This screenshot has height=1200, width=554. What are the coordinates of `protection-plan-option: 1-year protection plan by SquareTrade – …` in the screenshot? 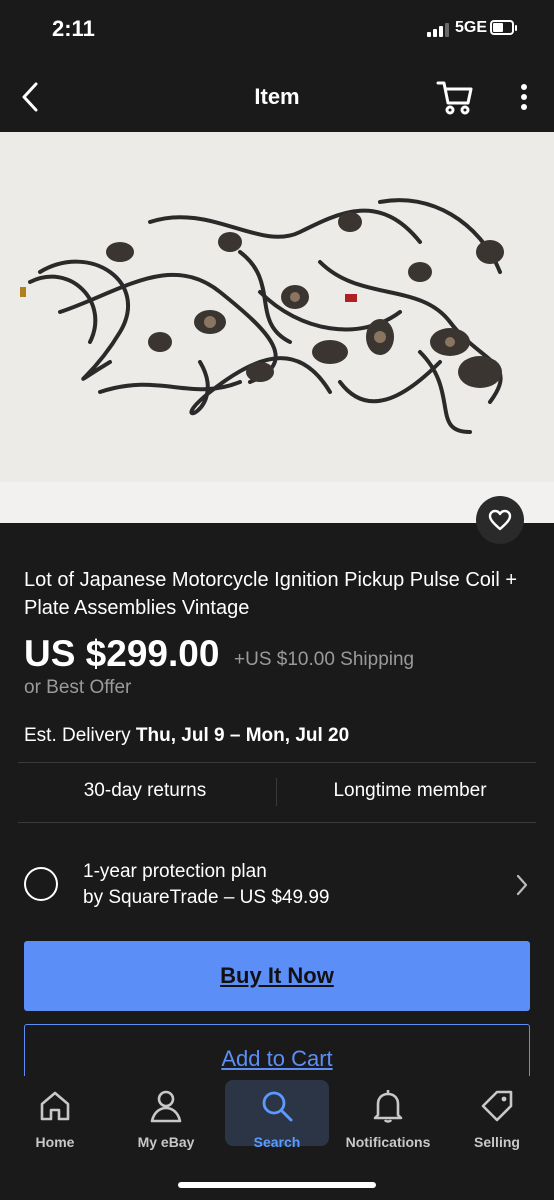 It's located at (277, 885).